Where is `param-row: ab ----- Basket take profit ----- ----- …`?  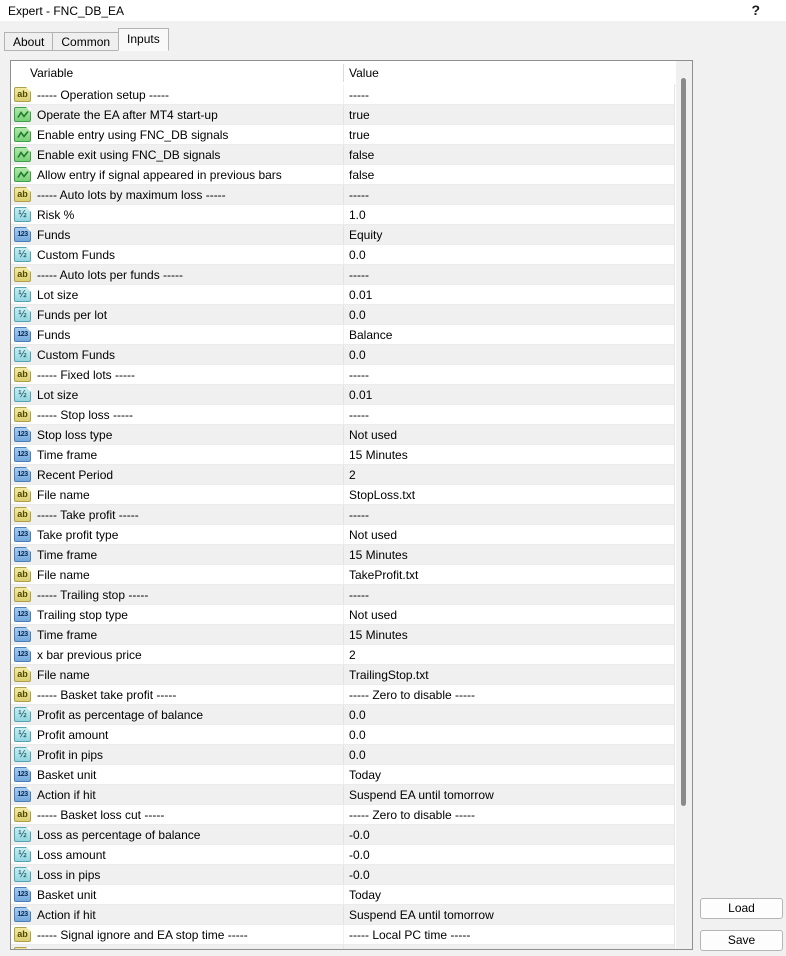 param-row: ab ----- Basket take profit ----- ----- … is located at coordinates (342, 695).